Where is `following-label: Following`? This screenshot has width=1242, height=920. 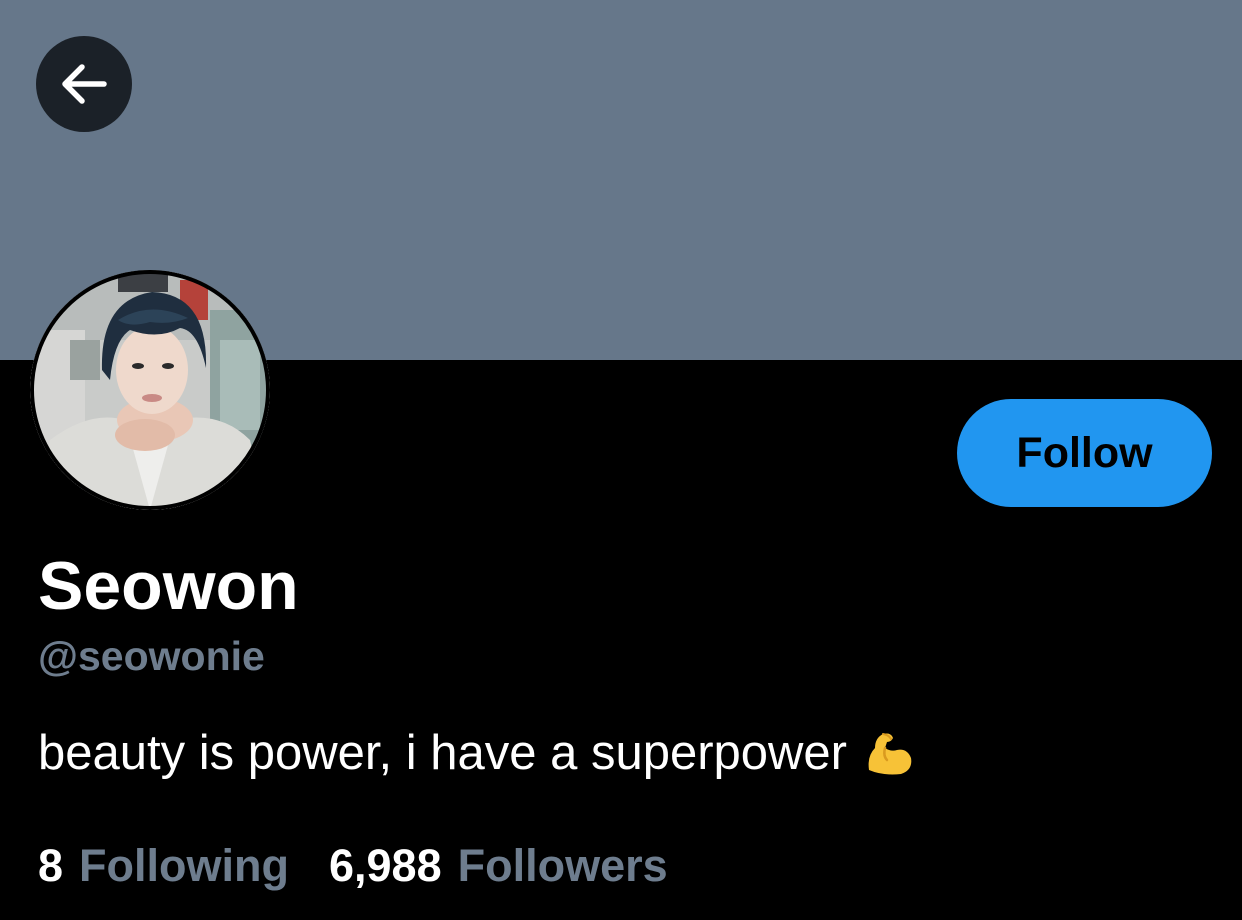 following-label: Following is located at coordinates (184, 865).